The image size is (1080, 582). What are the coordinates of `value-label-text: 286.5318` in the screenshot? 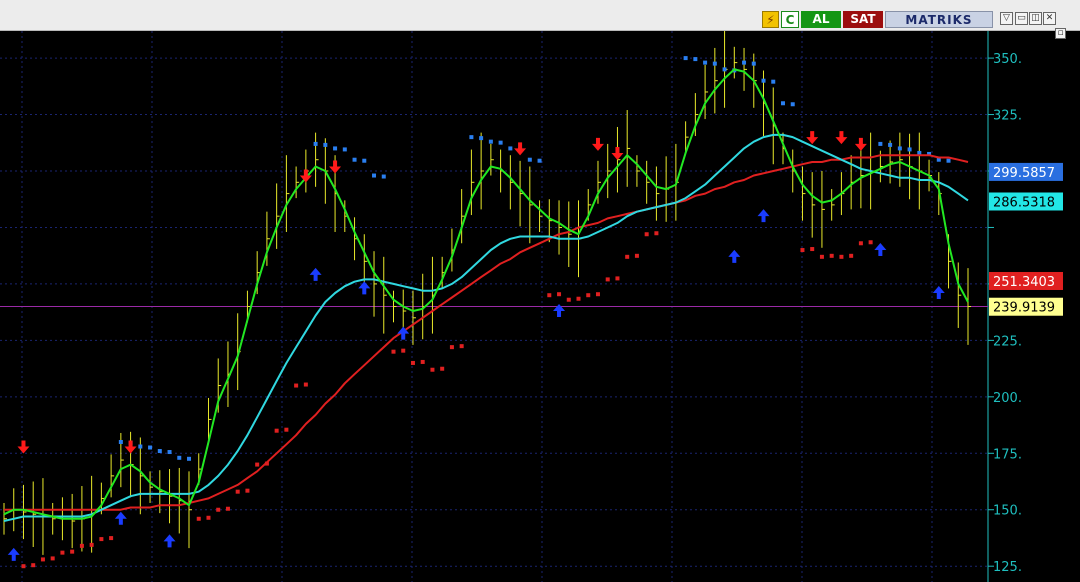 It's located at (1024, 202).